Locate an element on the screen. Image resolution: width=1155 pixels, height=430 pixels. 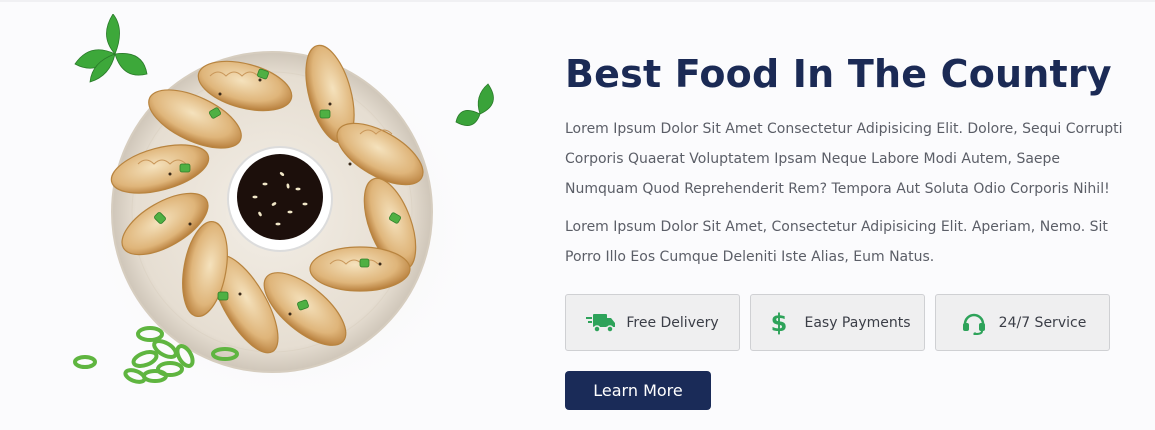
dollar-icon: $ is located at coordinates (779, 323).